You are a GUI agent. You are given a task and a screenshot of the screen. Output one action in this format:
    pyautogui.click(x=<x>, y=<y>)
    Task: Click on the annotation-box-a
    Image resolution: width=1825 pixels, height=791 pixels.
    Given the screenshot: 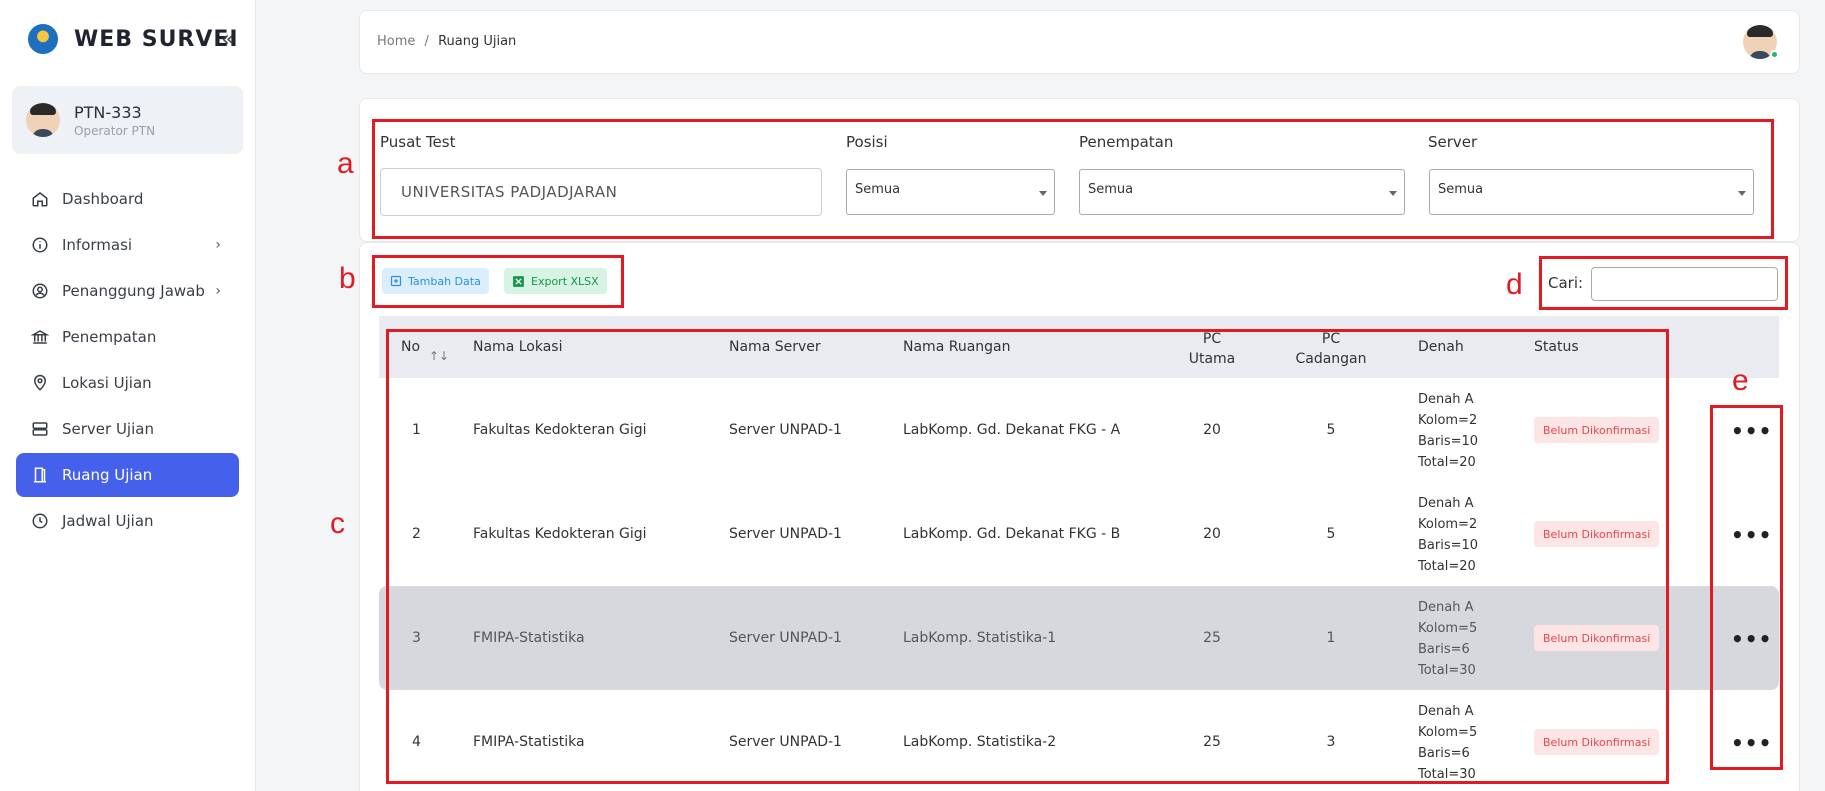 What is the action you would take?
    pyautogui.click(x=1073, y=179)
    